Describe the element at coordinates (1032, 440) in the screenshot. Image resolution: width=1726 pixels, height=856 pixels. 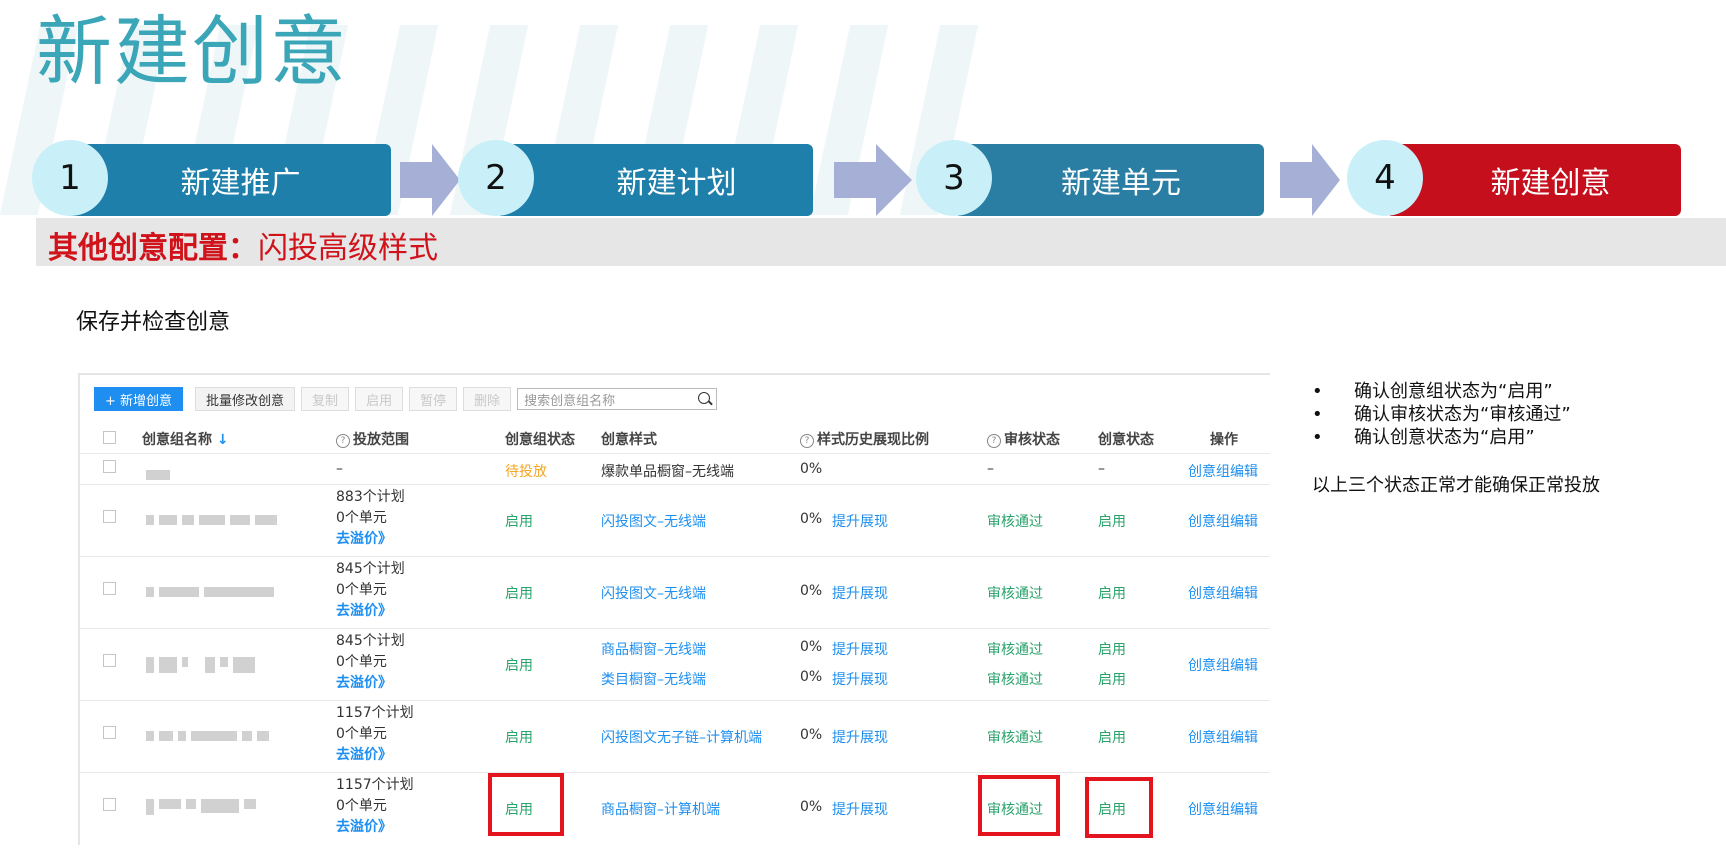
I see `header-review: 审核状态` at that location.